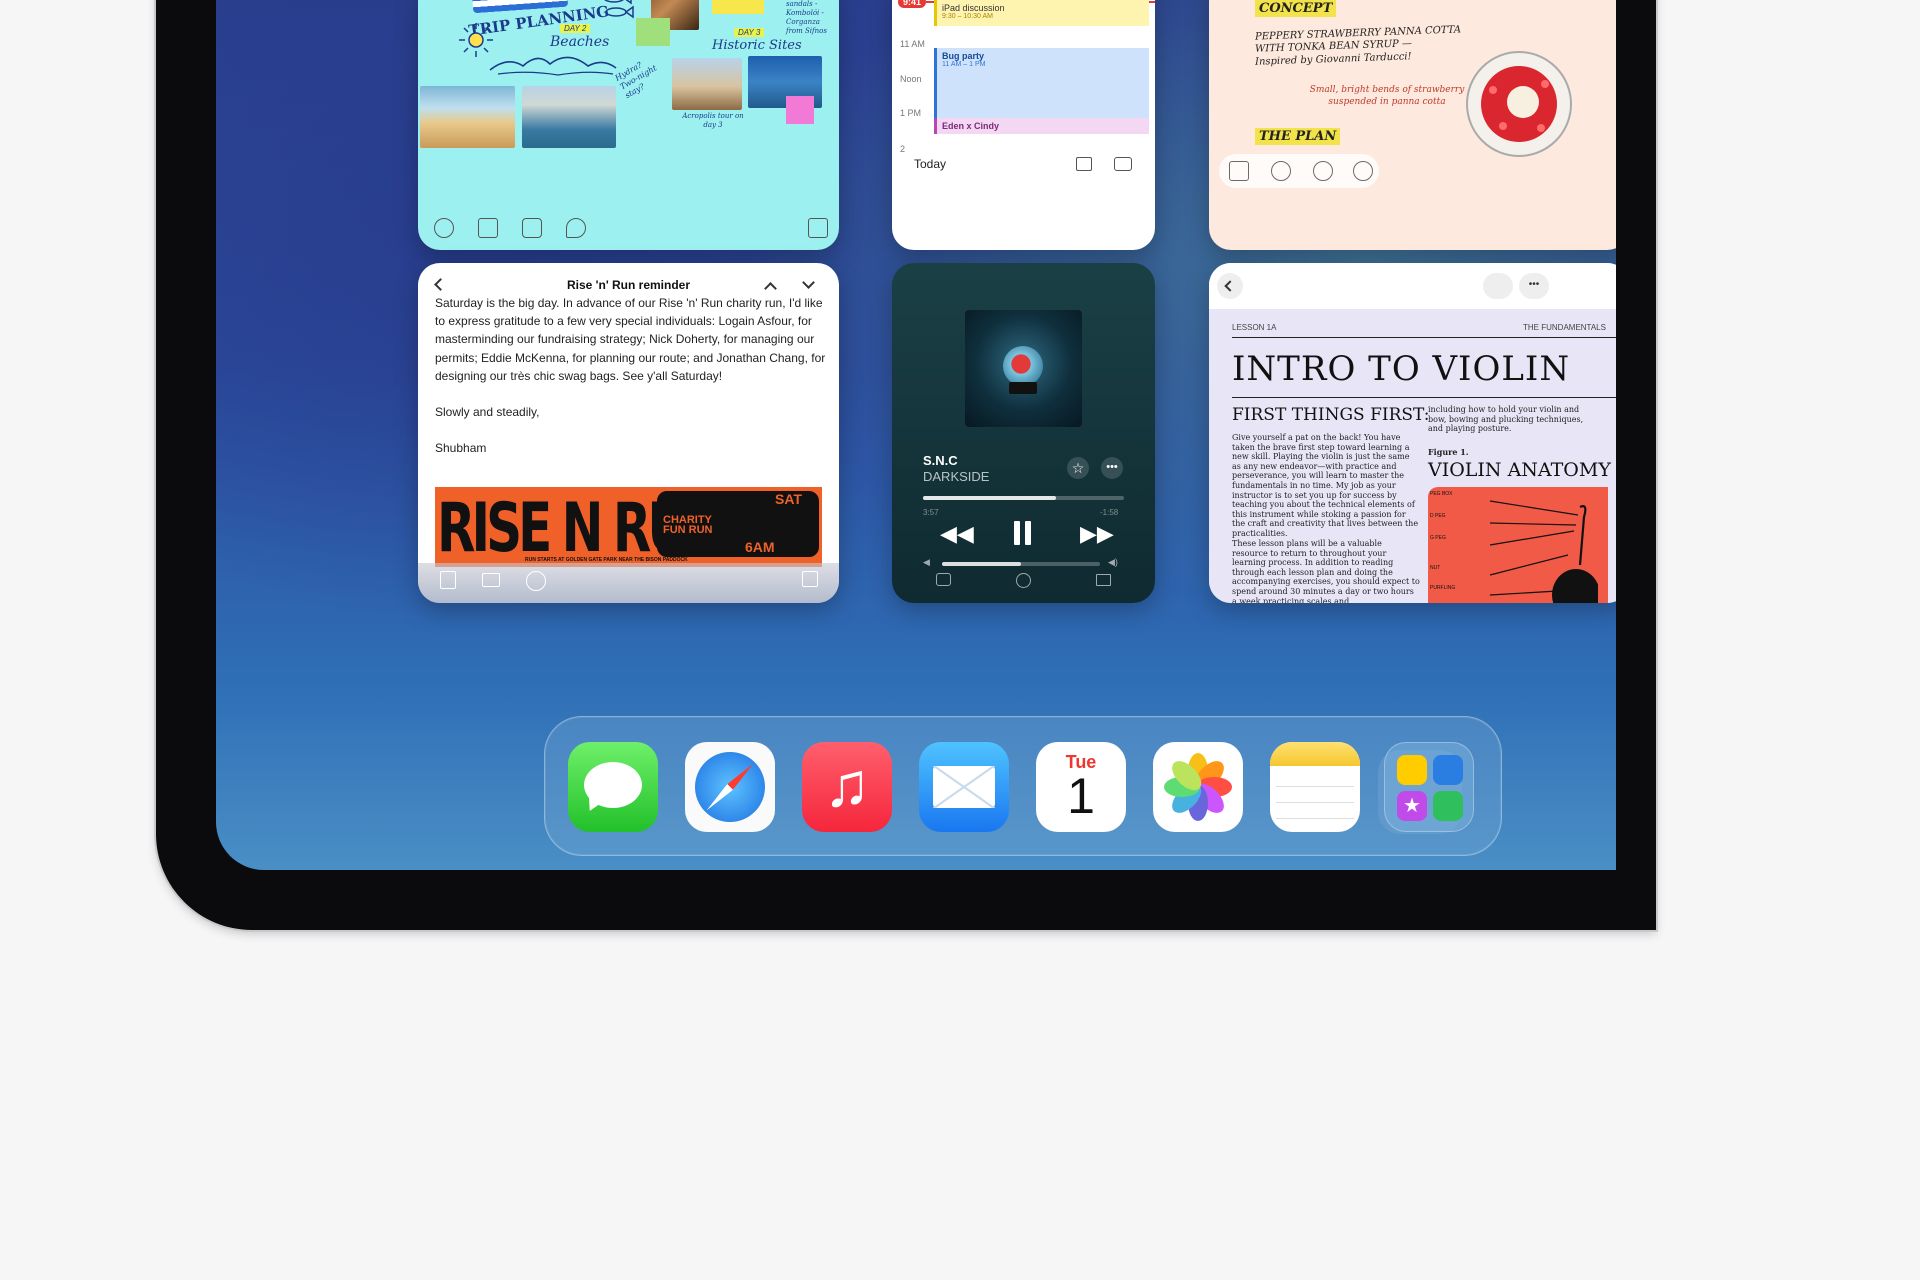 The image size is (1920, 1280). I want to click on freeform-toolbar, so click(628, 229).